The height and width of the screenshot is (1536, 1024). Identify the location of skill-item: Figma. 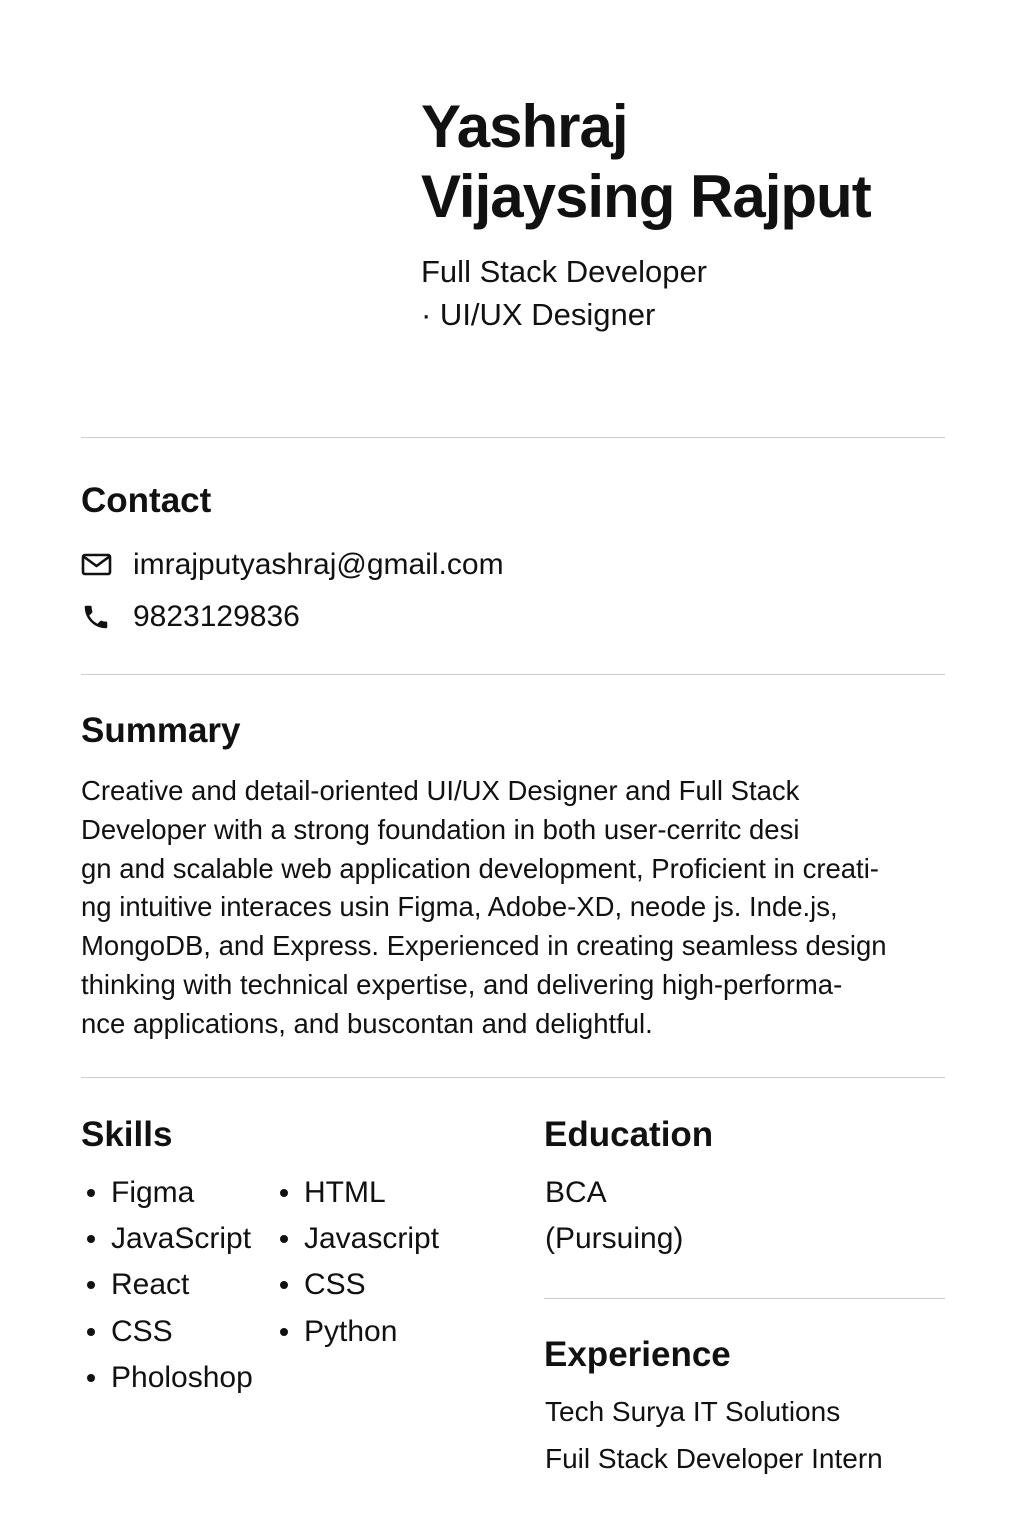
(137, 1193).